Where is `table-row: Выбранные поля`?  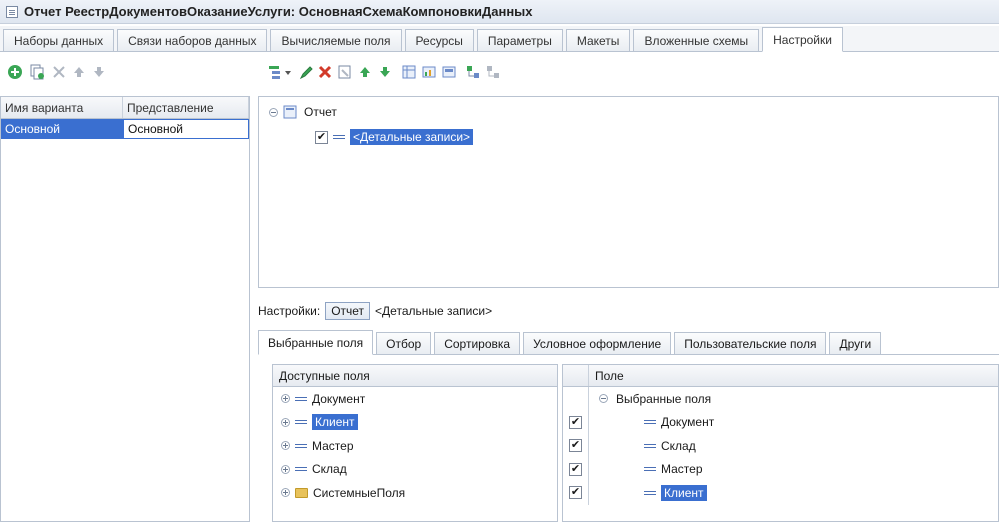 table-row: Выбранные поля is located at coordinates (780, 399).